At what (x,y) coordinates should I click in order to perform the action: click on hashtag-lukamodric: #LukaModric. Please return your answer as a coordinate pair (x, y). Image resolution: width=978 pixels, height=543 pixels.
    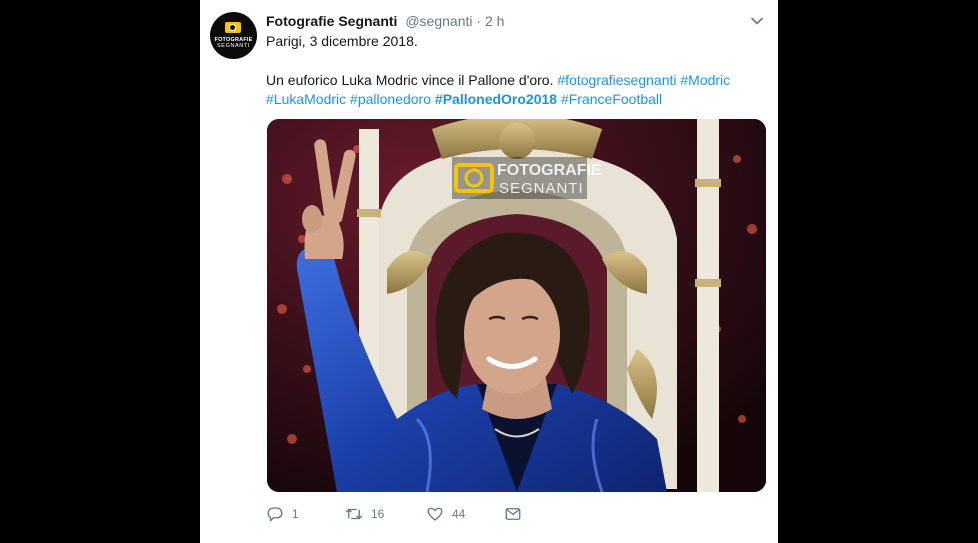
    Looking at the image, I should click on (306, 99).